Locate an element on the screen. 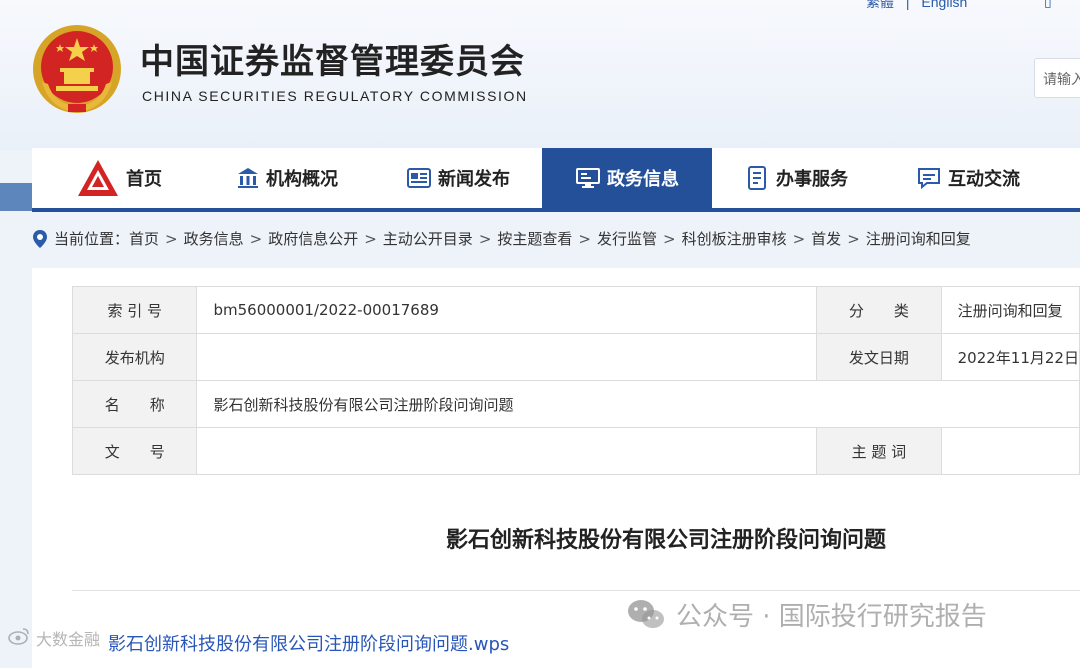 Image resolution: width=1080 pixels, height=668 pixels. breadcrumb-item: 首页 is located at coordinates (144, 238).